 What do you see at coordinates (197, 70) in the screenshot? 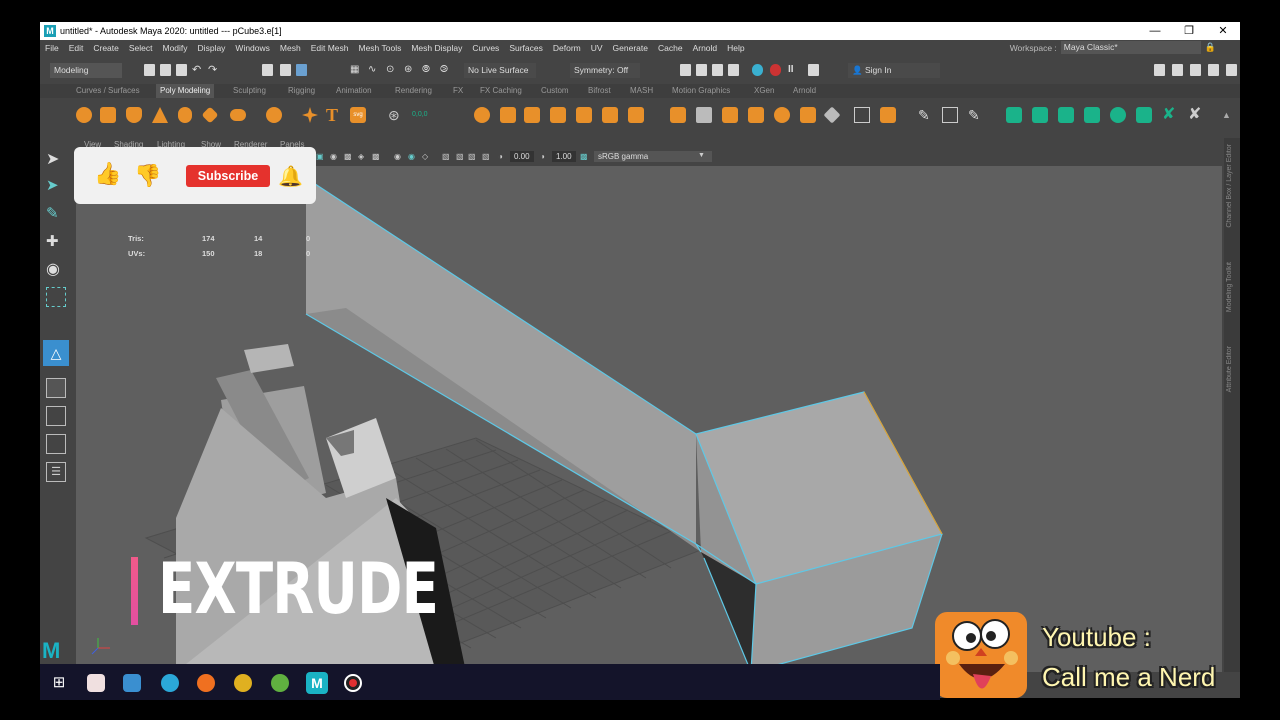
I see `undo-icon: ↶` at bounding box center [197, 70].